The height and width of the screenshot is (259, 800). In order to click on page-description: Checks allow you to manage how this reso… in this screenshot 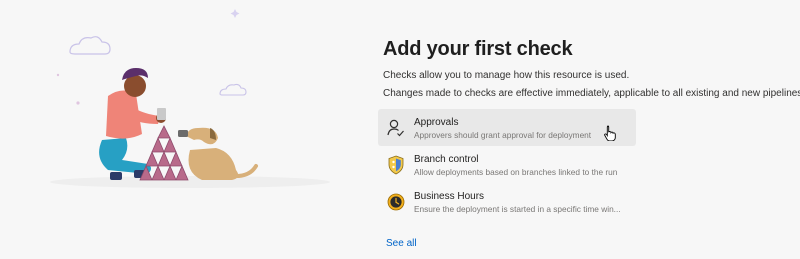, I will do `click(506, 75)`.